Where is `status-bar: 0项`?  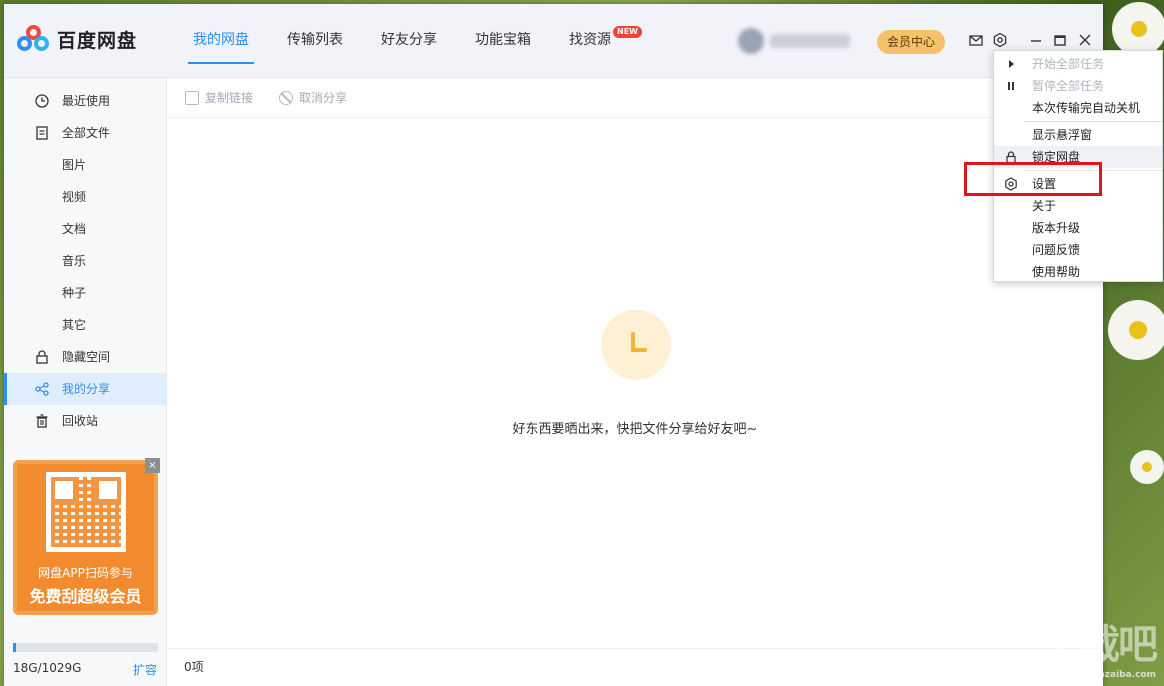 status-bar: 0项 is located at coordinates (635, 667).